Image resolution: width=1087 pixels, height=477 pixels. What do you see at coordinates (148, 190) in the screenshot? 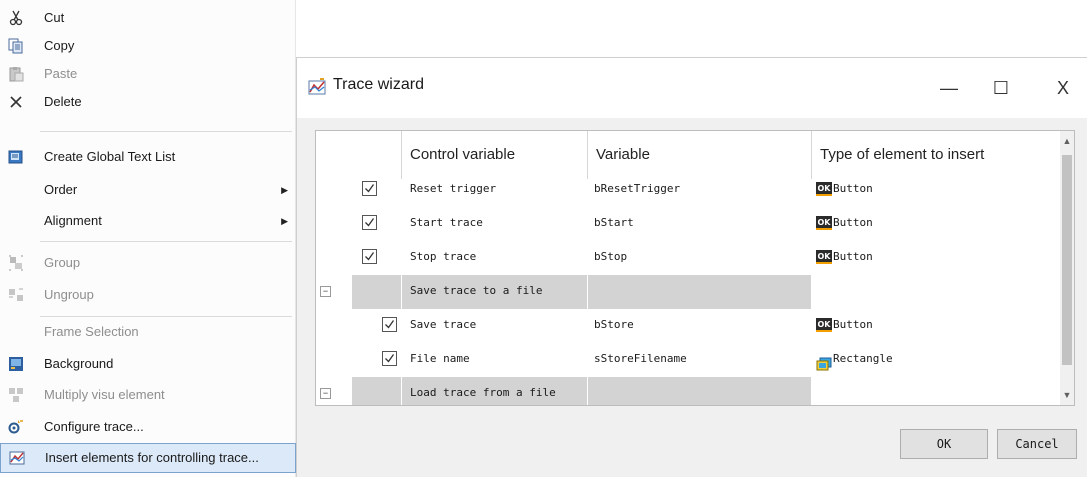
I see `menu-item-order: Order ▶` at bounding box center [148, 190].